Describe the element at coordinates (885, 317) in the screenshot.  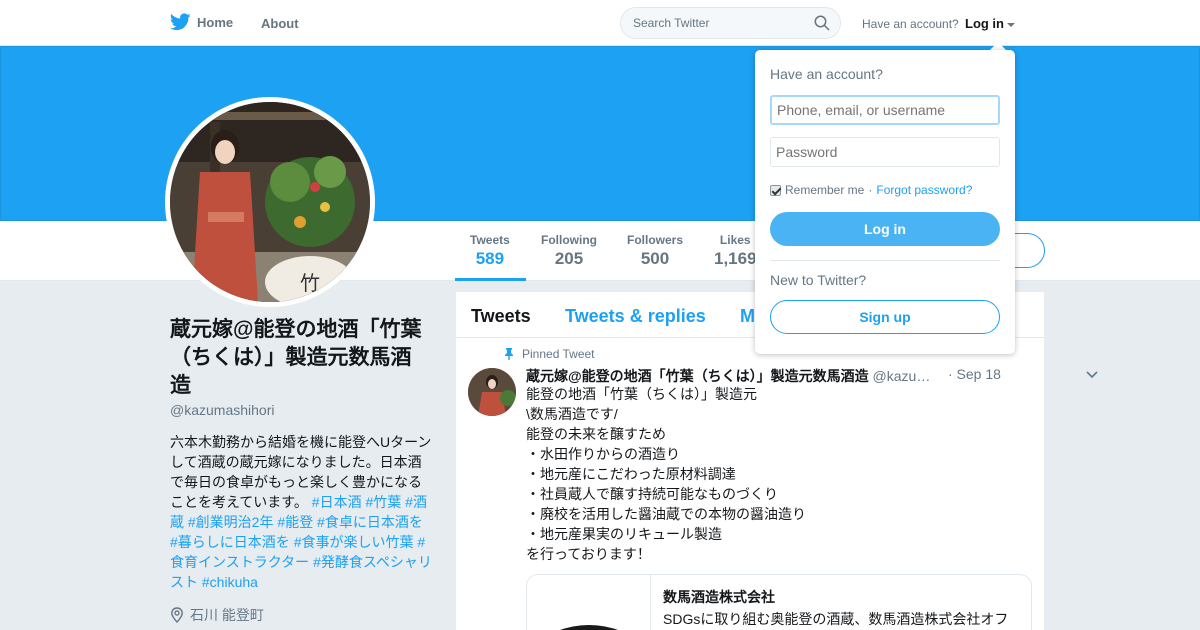
I see `signup-button: Sign up` at that location.